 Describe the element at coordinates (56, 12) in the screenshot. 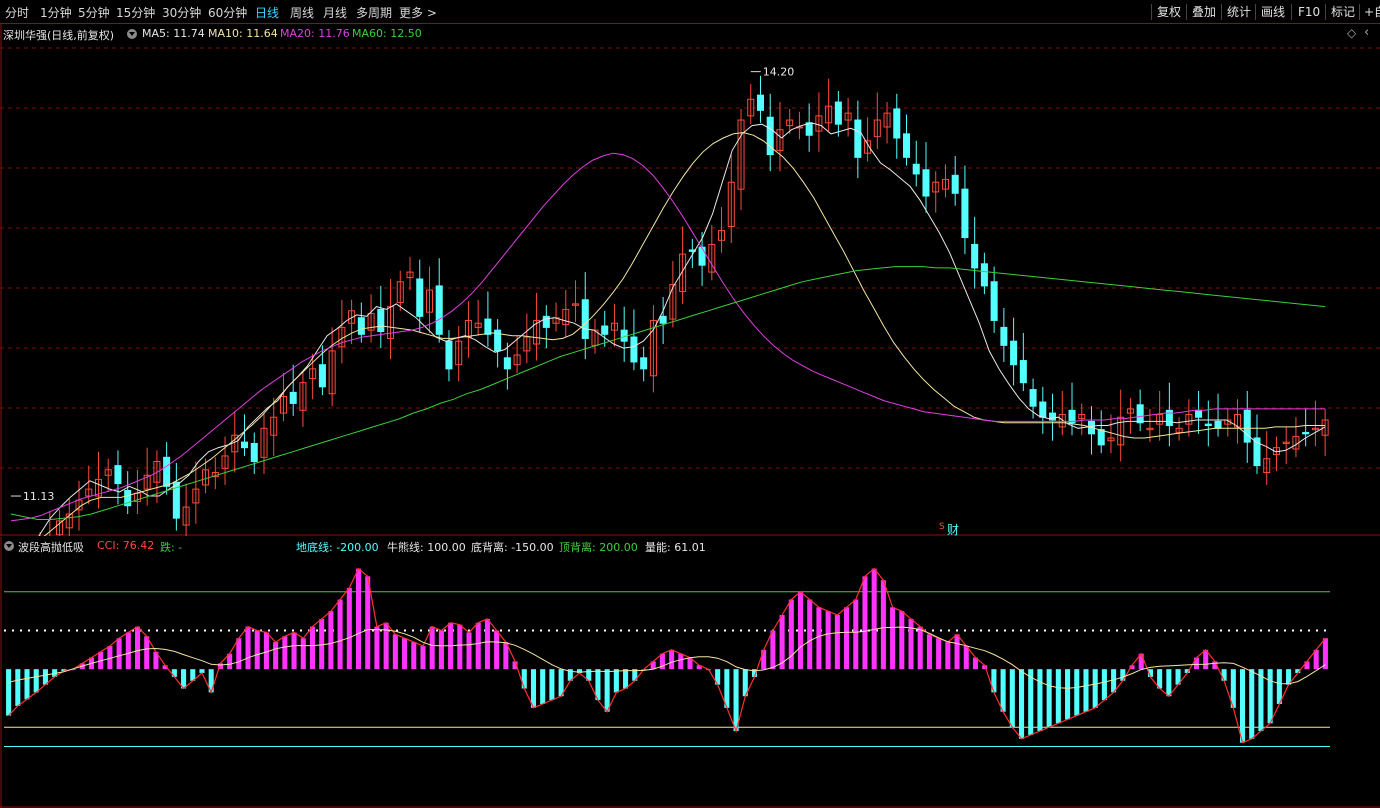

I see `tab-1min: 1分钟` at that location.